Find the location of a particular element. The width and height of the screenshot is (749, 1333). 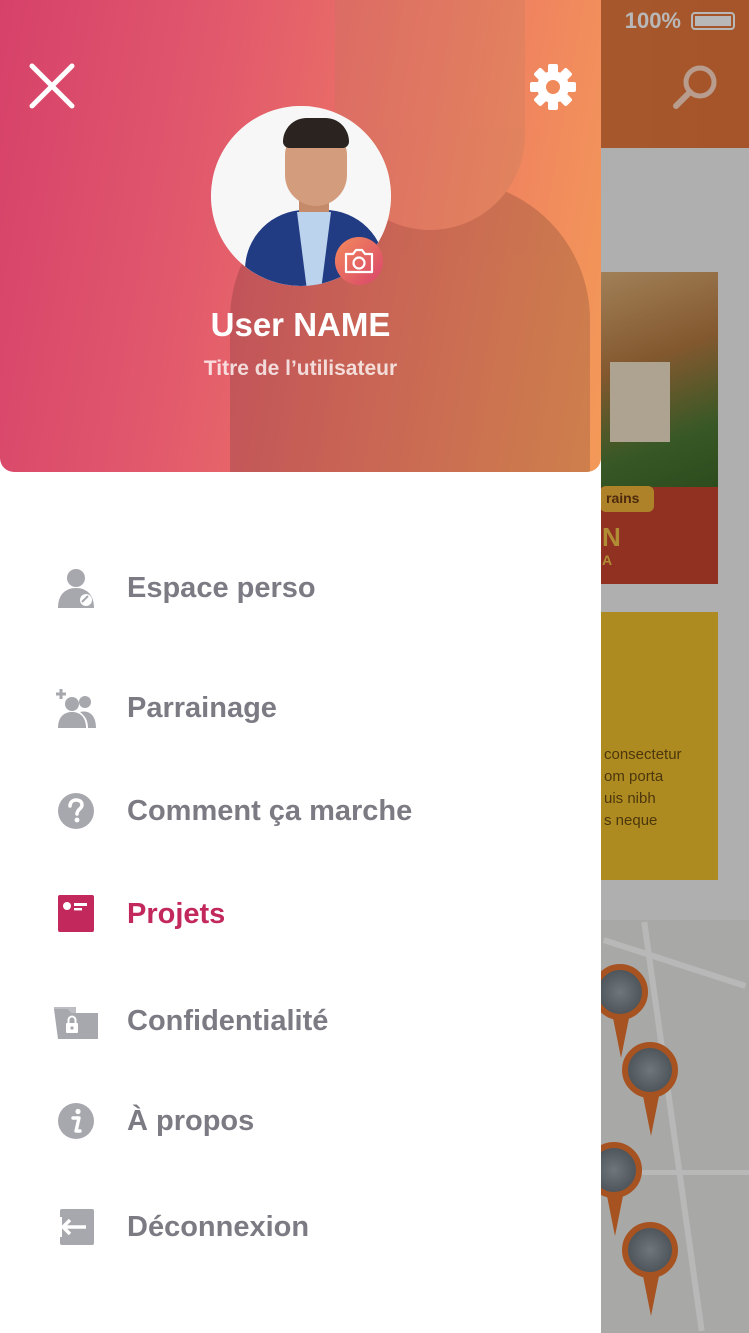

menu-item-label: Espace perso is located at coordinates (221, 588).